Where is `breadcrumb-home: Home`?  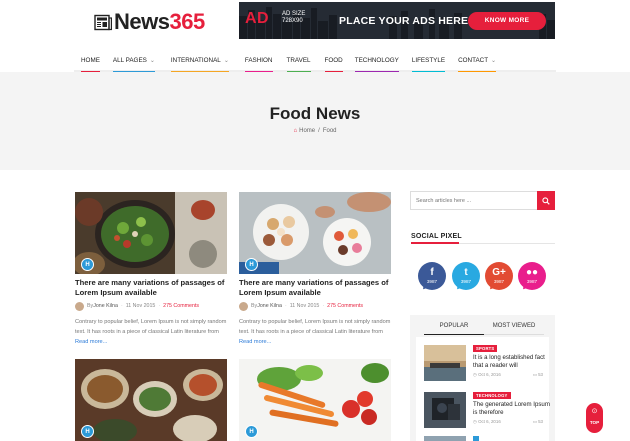 breadcrumb-home: Home is located at coordinates (307, 131).